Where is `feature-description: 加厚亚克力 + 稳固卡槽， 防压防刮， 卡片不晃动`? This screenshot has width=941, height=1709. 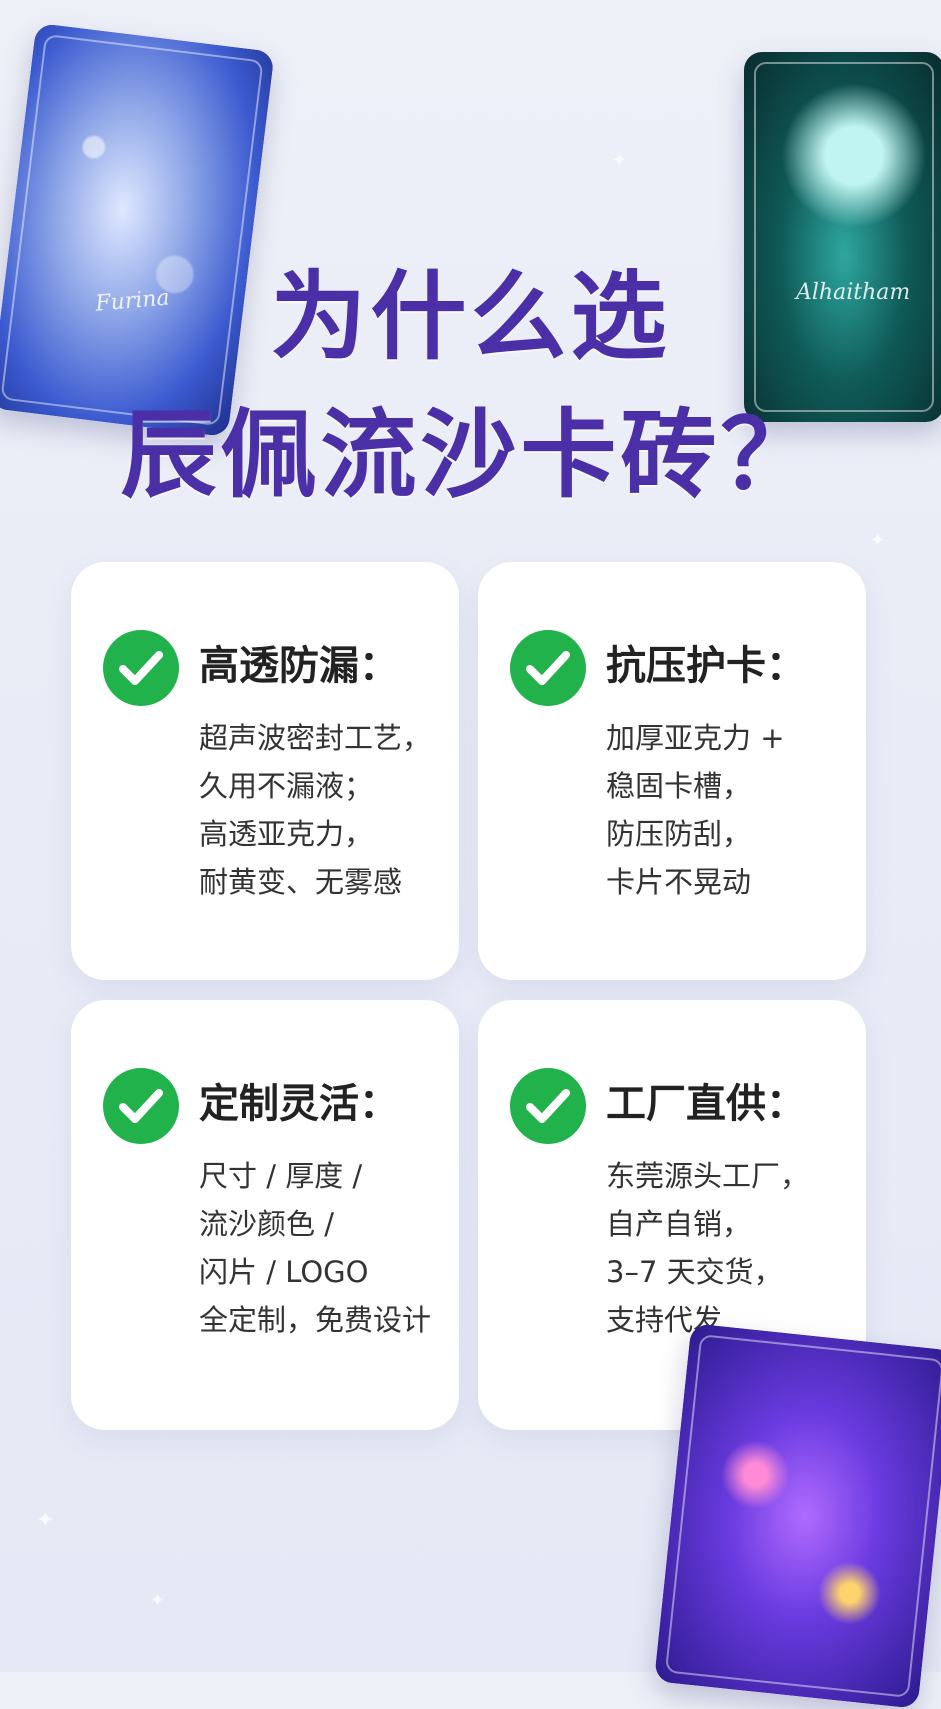 feature-description: 加厚亚克力 + 稳固卡槽， 防压防刮， 卡片不晃动 is located at coordinates (695, 810).